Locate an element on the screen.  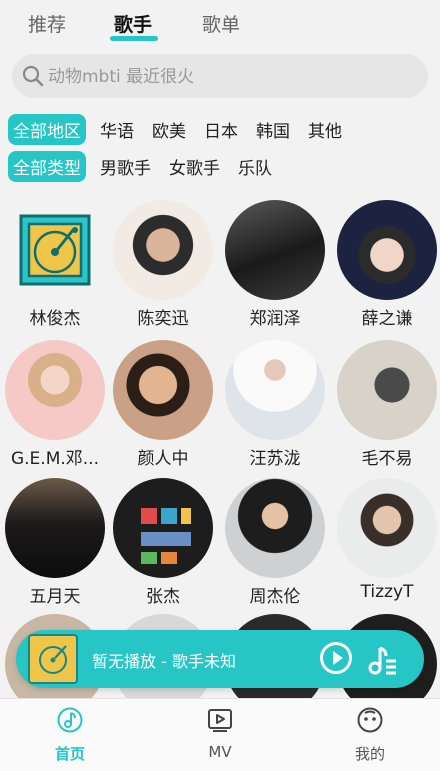
artist-name: 颜人中 is located at coordinates (163, 459).